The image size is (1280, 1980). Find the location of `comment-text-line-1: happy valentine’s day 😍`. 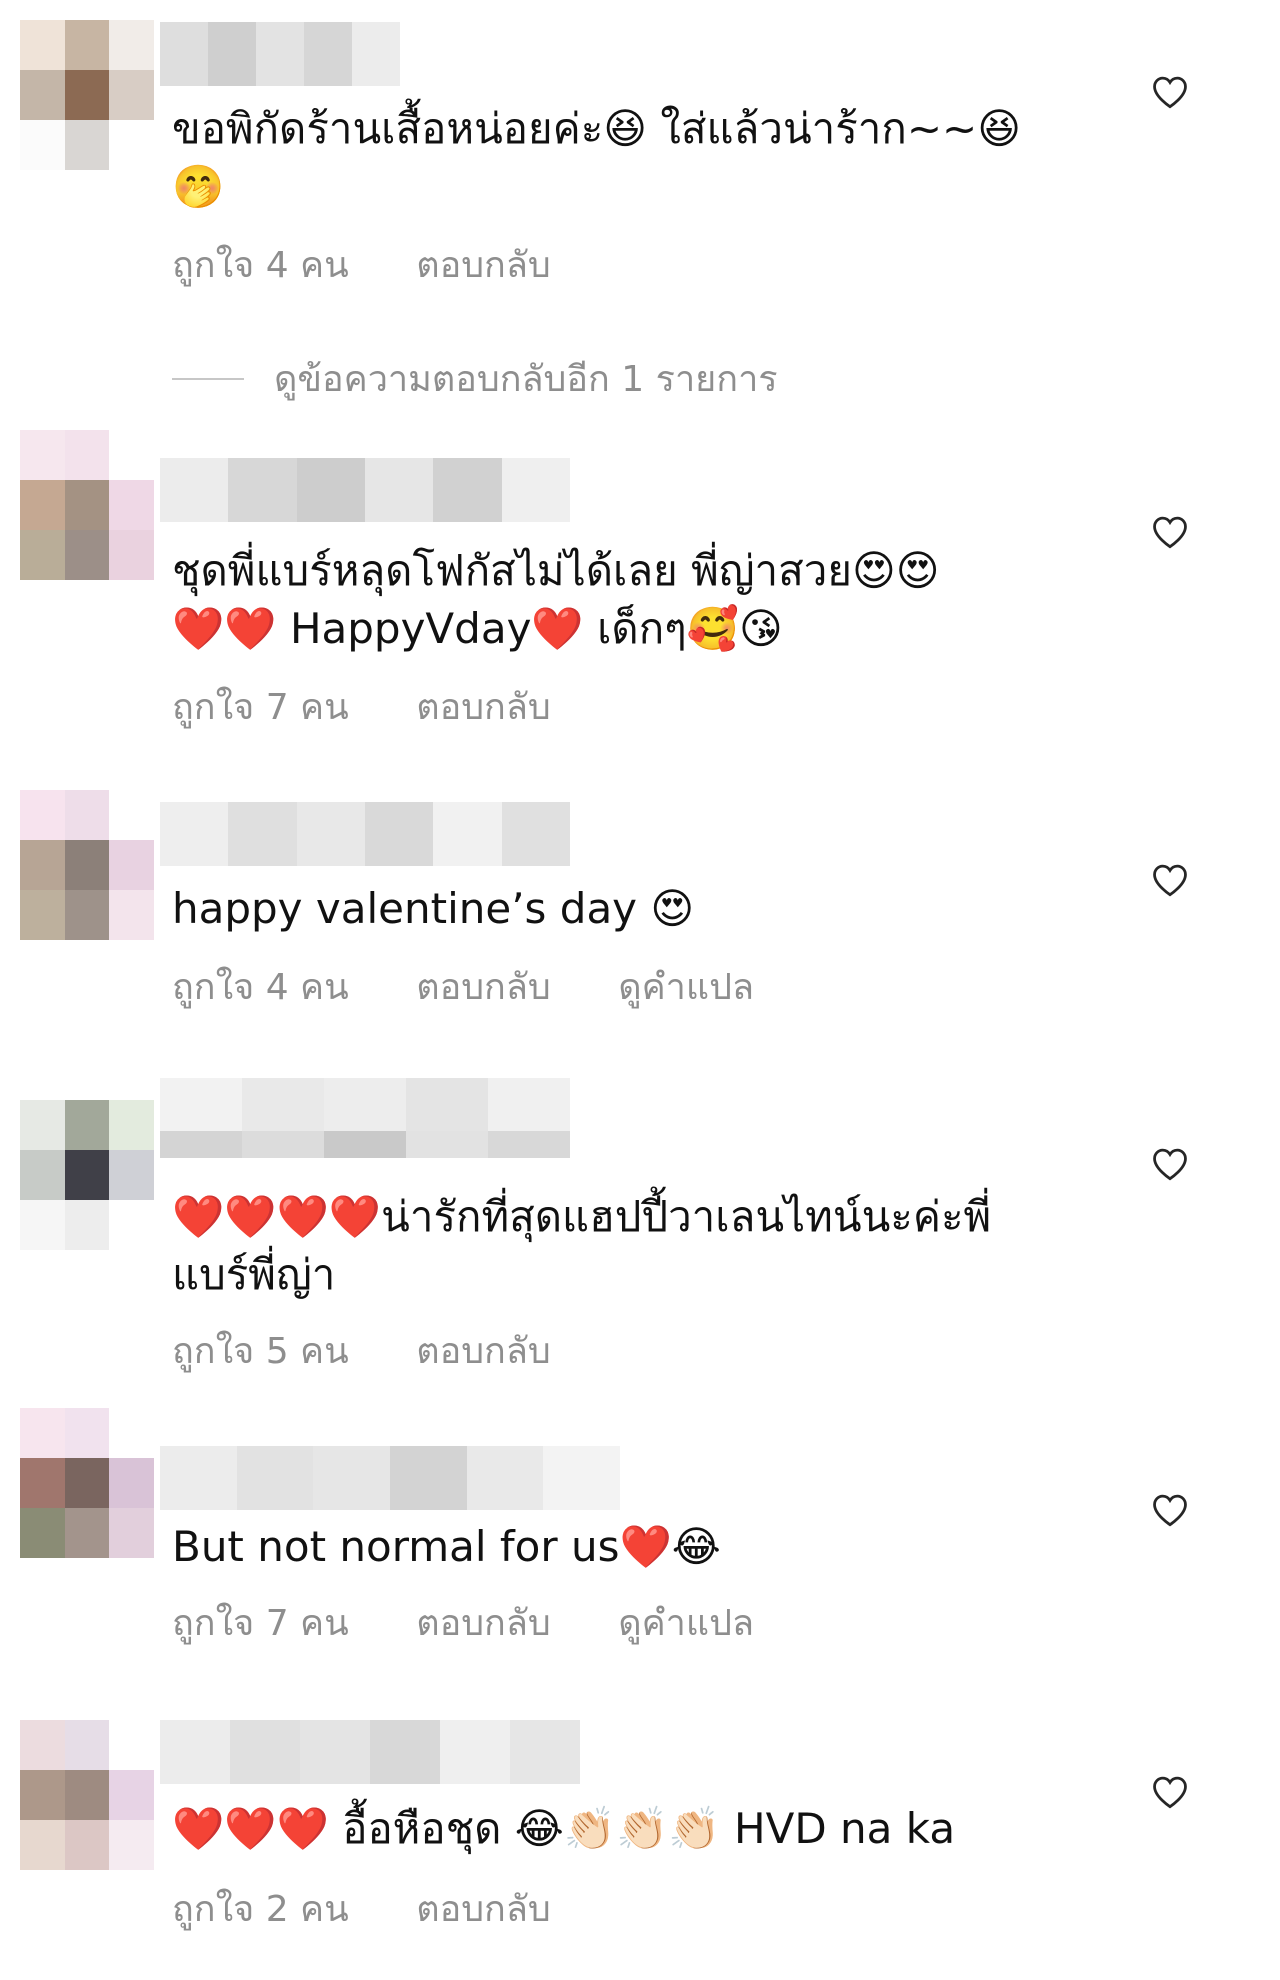

comment-text-line-1: happy valentine’s day 😍 is located at coordinates (433, 908).